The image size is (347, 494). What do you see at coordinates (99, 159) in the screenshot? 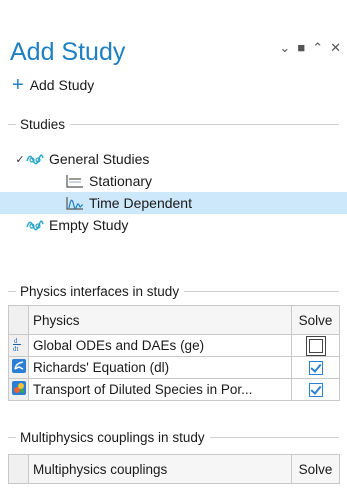
I see `tree-item-label: General Studies` at bounding box center [99, 159].